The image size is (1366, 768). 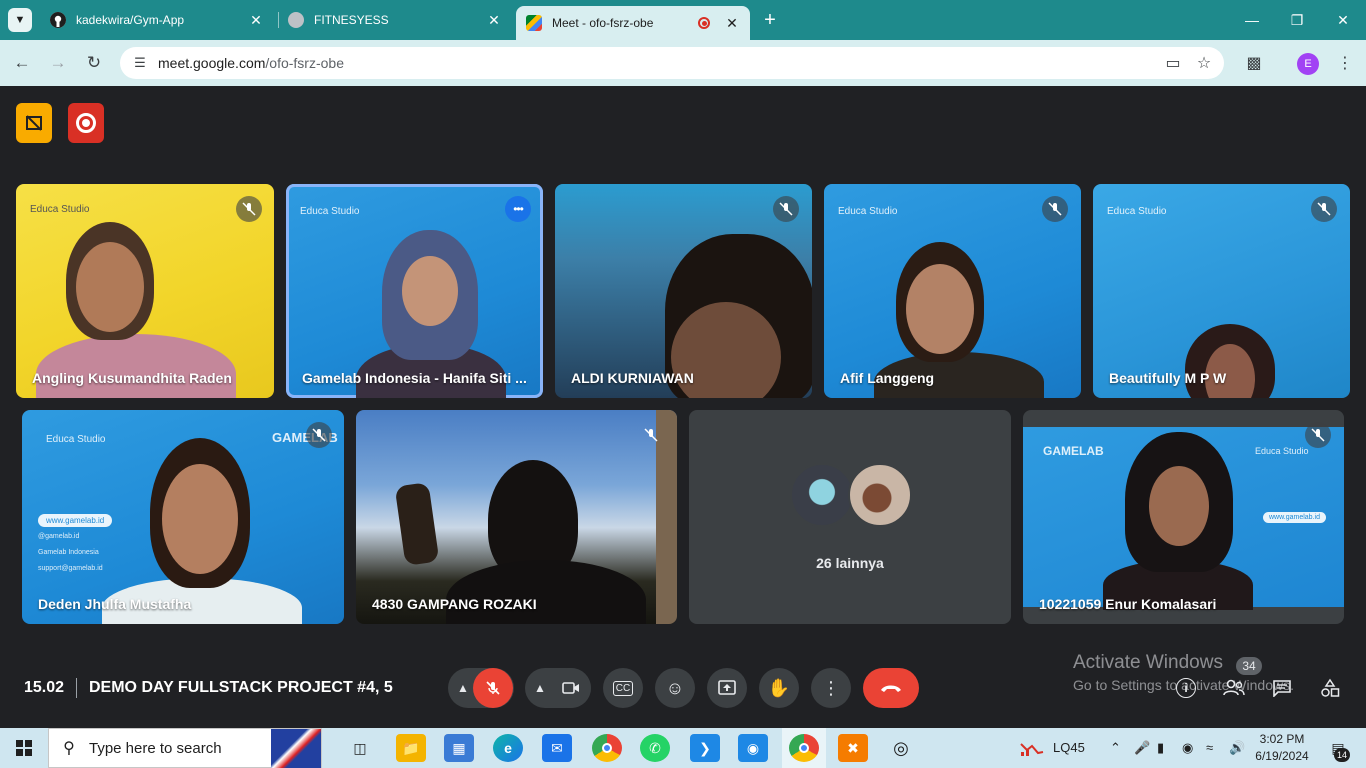 I want to click on camera-app-icon: ◉, so click(x=753, y=748).